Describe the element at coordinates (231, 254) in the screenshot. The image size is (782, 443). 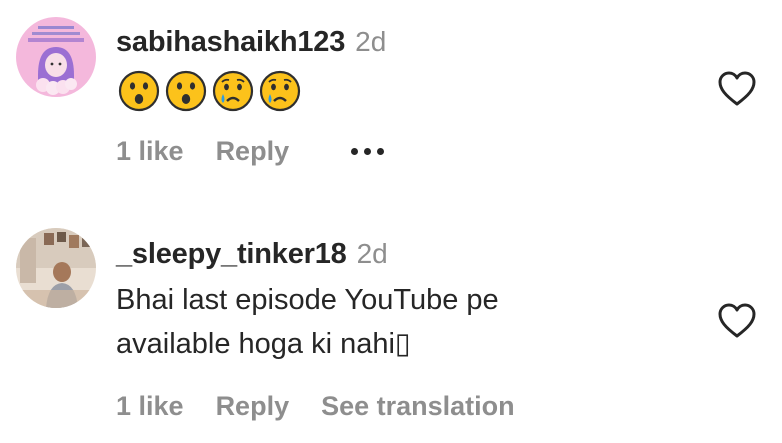
I see `username-link: _sleepy_tinker18` at that location.